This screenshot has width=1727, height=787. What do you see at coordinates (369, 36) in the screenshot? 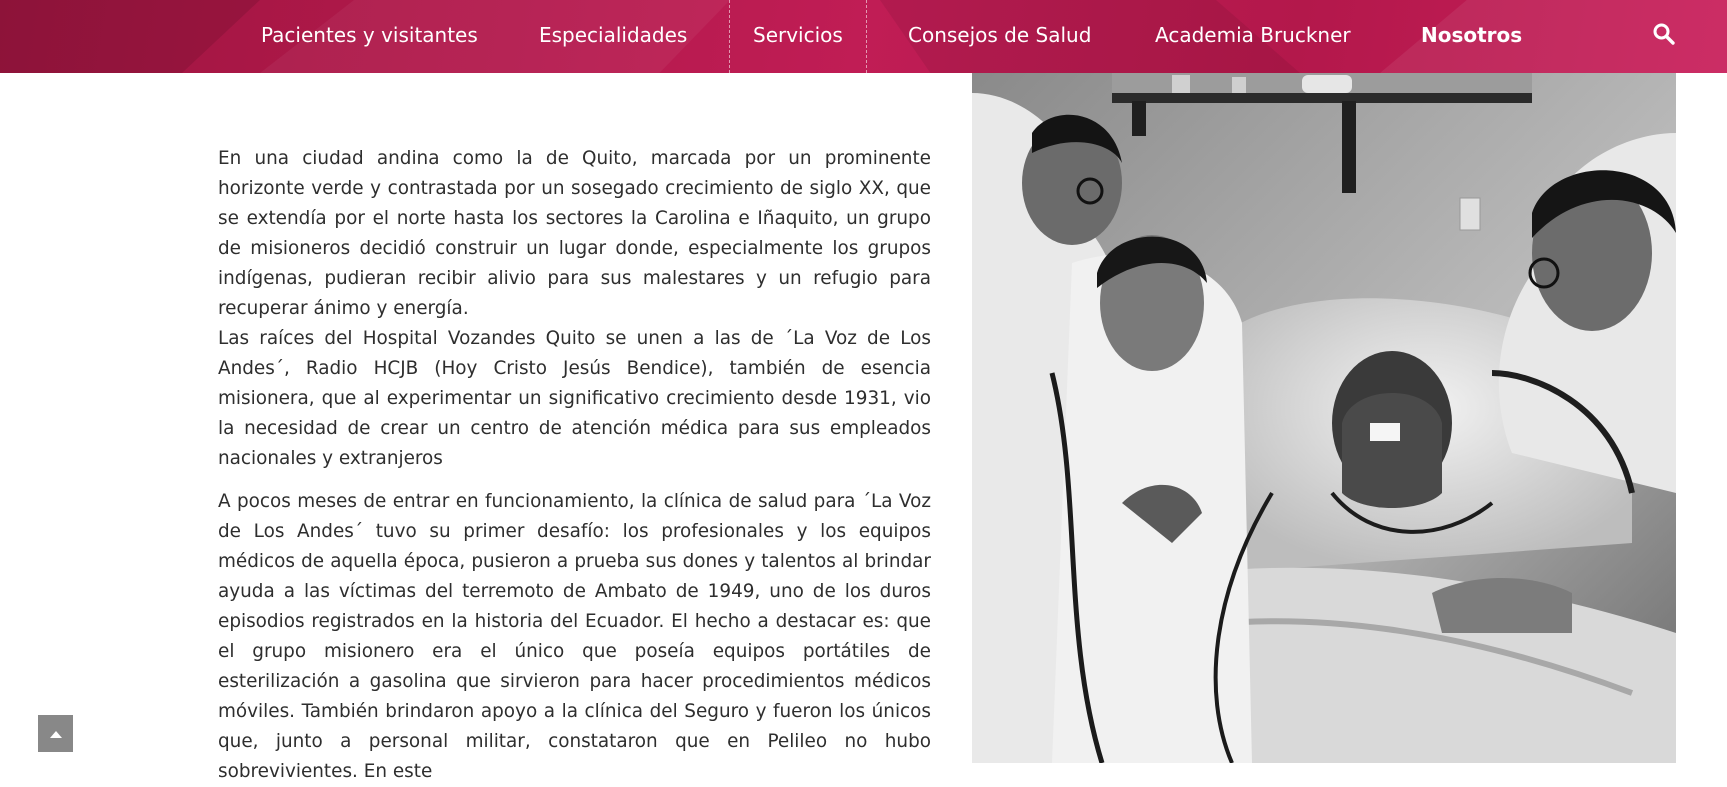
I see `nav-item-pacientes-y-visitantes: Pacientes y visitantes` at bounding box center [369, 36].